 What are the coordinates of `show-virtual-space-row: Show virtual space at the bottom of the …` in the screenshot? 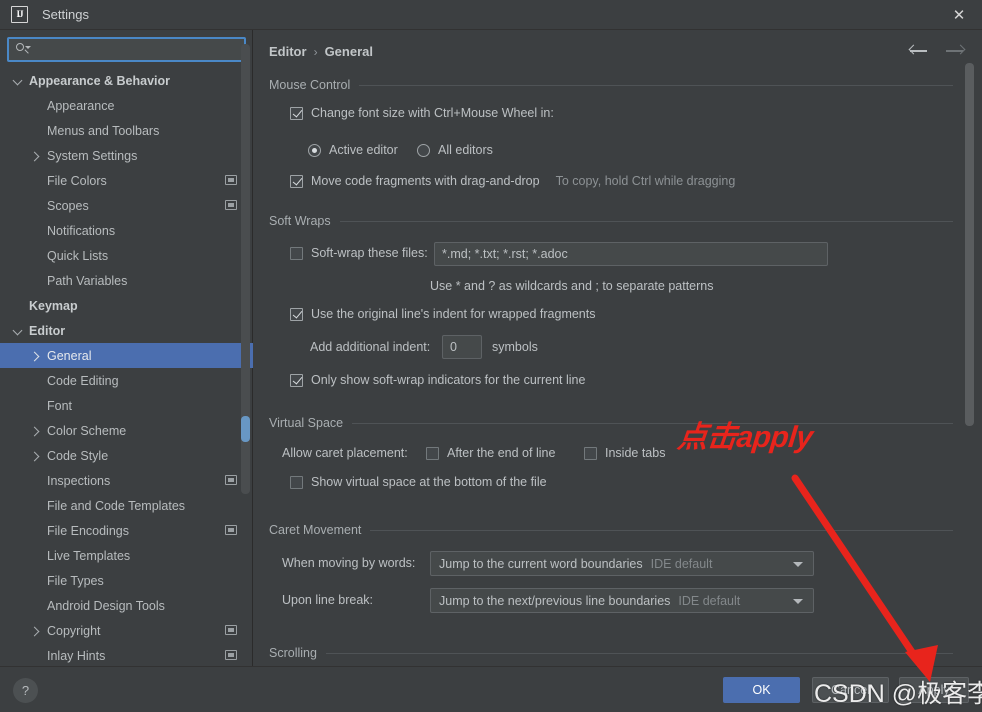 It's located at (418, 482).